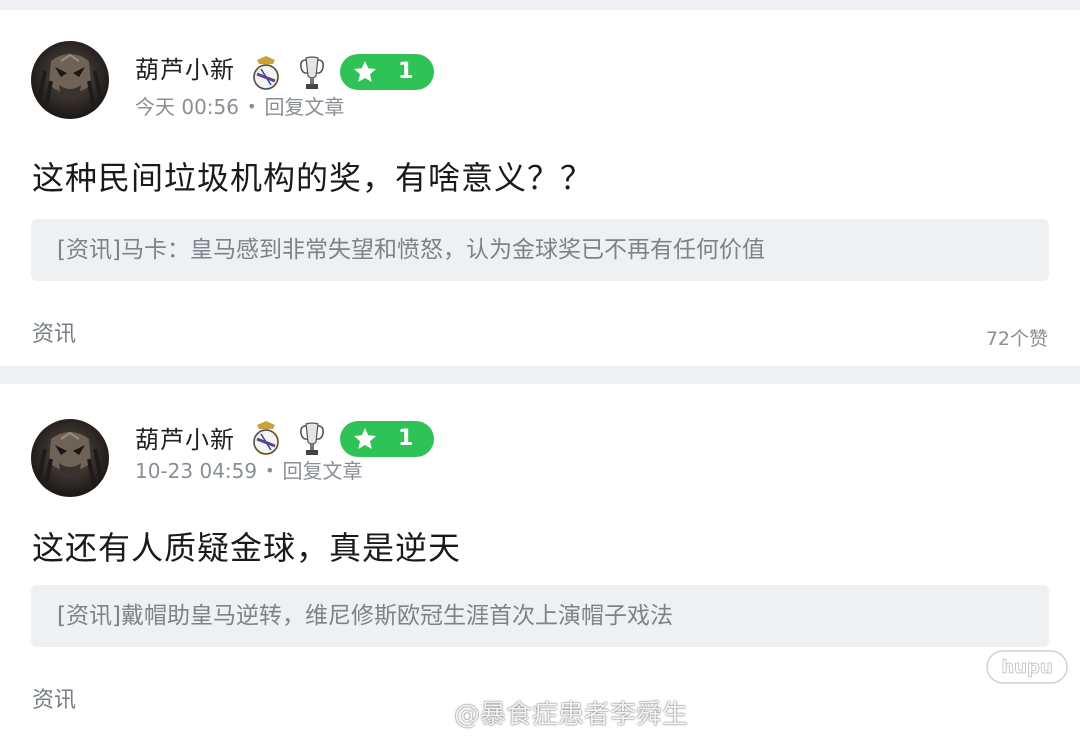 The width and height of the screenshot is (1080, 736). I want to click on reply-meta: 10-23 04:59 • 回复文章, so click(249, 471).